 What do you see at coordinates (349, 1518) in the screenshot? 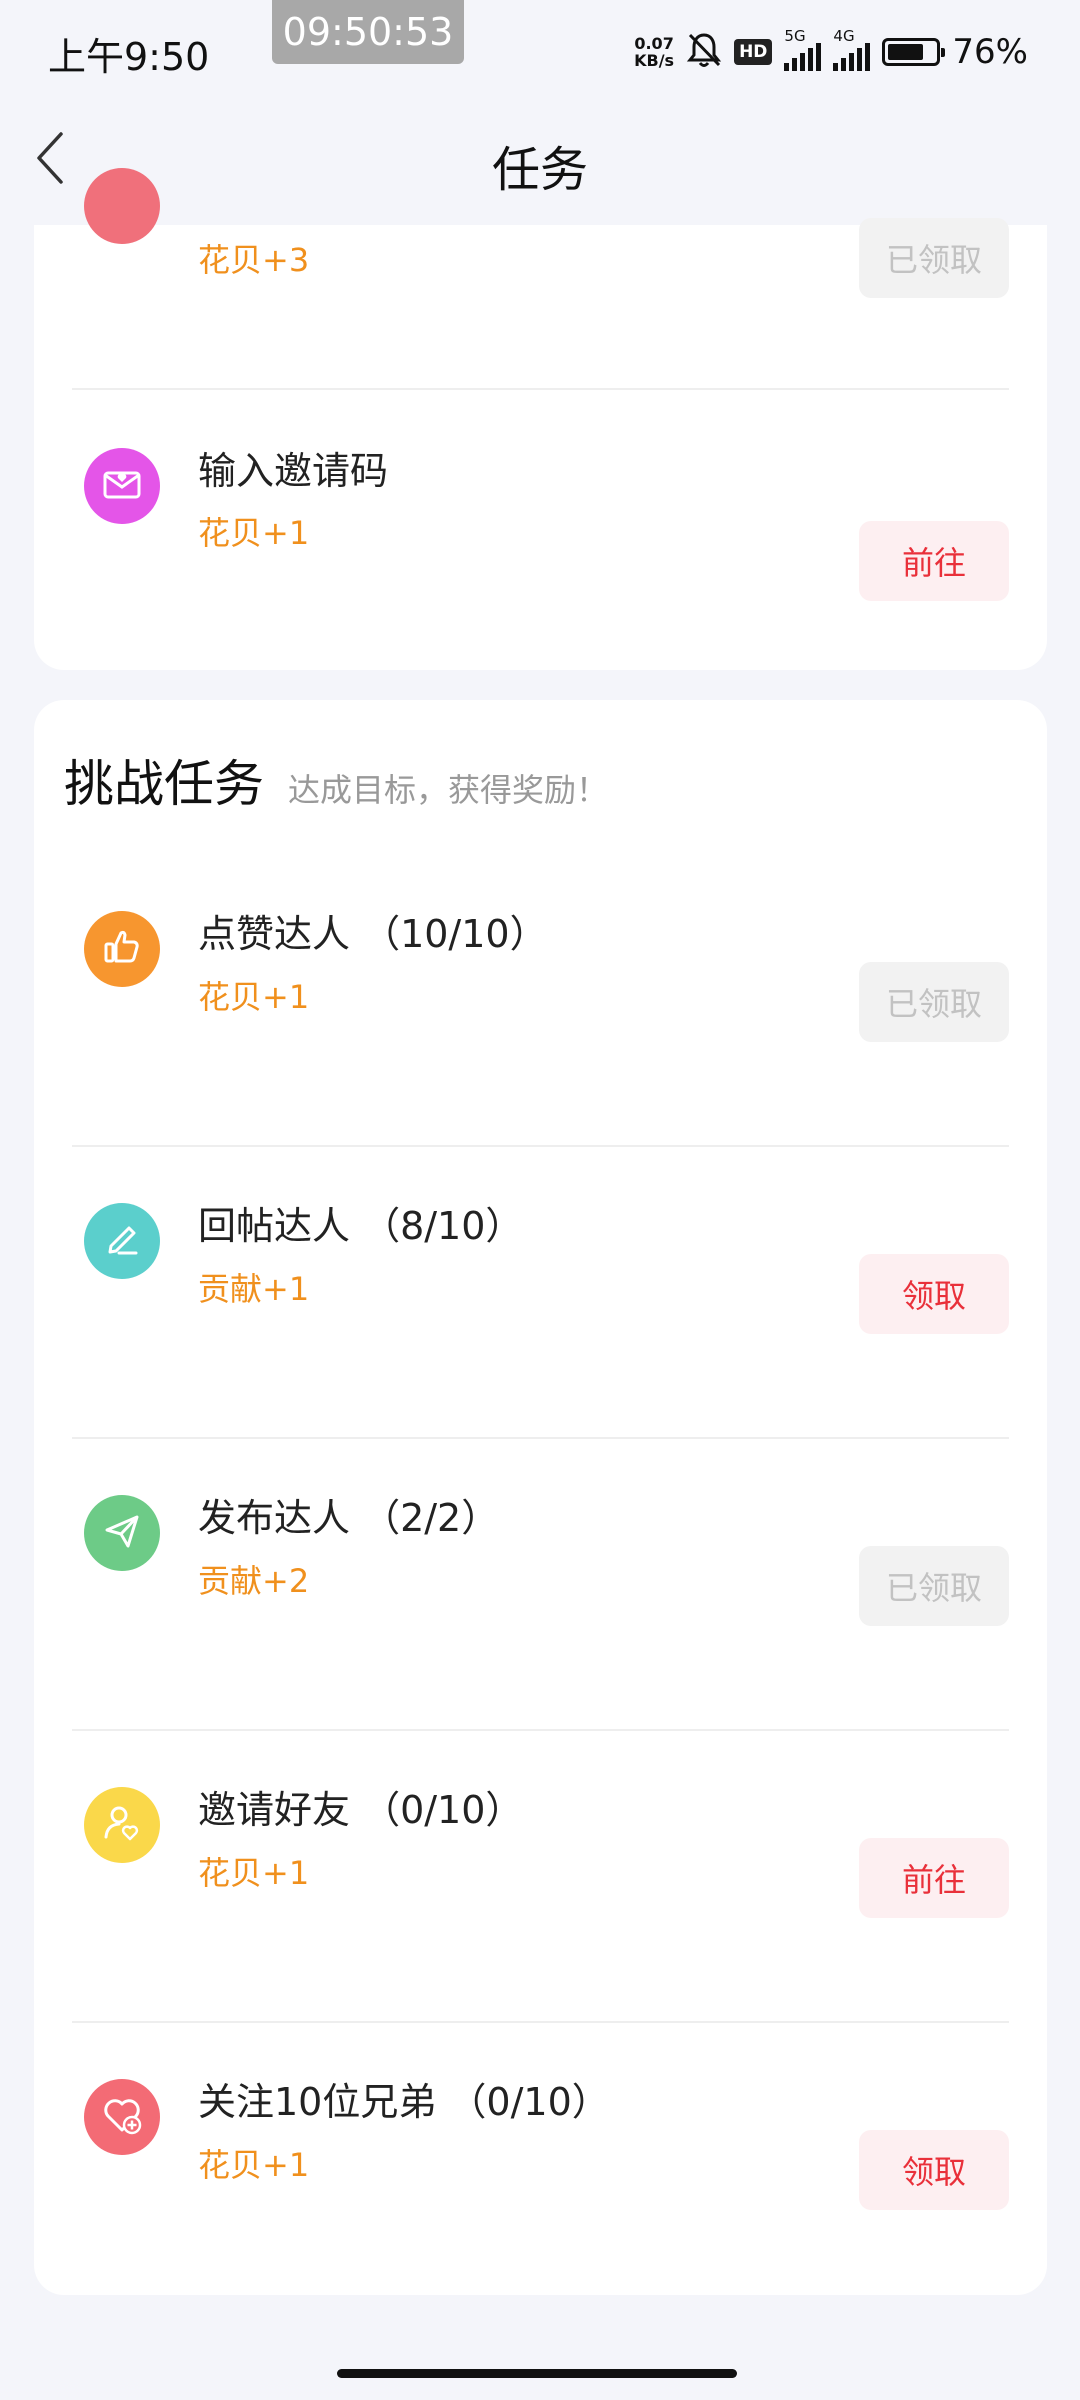
I see `task-name: 发布达人 （2/2）` at bounding box center [349, 1518].